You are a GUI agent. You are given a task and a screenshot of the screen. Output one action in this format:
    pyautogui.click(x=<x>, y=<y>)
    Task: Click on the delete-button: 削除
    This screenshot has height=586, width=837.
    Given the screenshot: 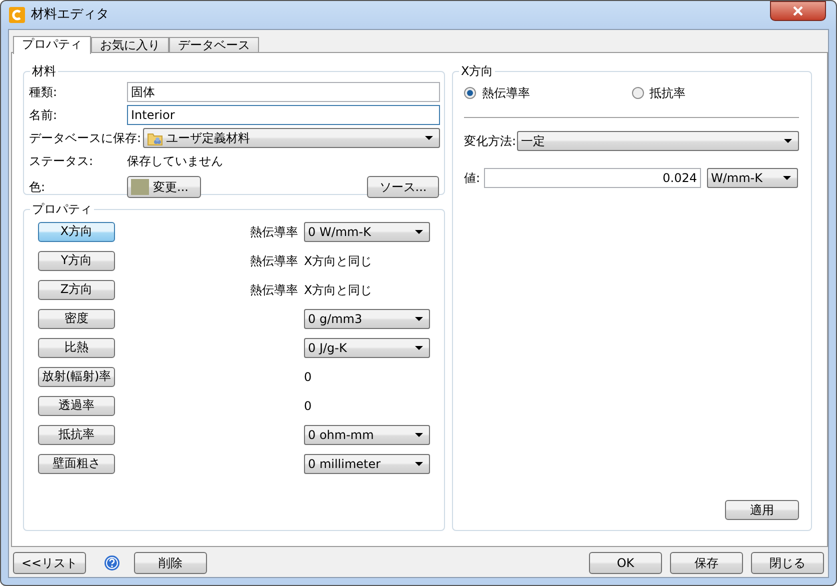 What is the action you would take?
    pyautogui.click(x=170, y=563)
    